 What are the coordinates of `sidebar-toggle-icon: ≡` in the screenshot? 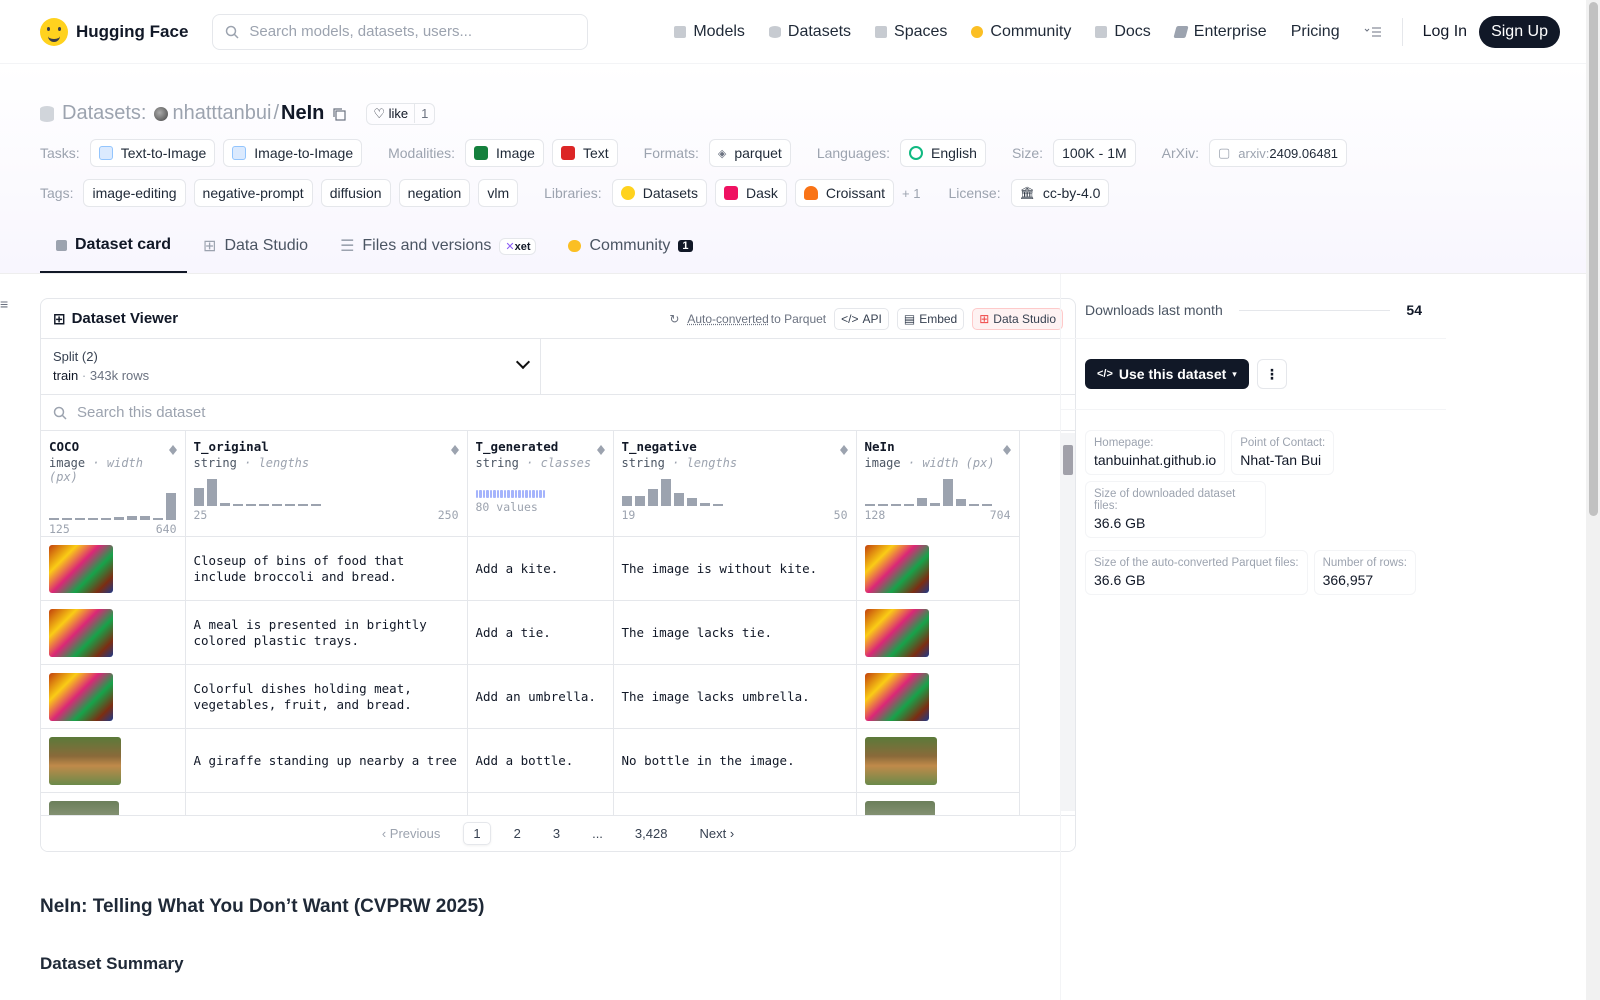 It's located at (4, 304).